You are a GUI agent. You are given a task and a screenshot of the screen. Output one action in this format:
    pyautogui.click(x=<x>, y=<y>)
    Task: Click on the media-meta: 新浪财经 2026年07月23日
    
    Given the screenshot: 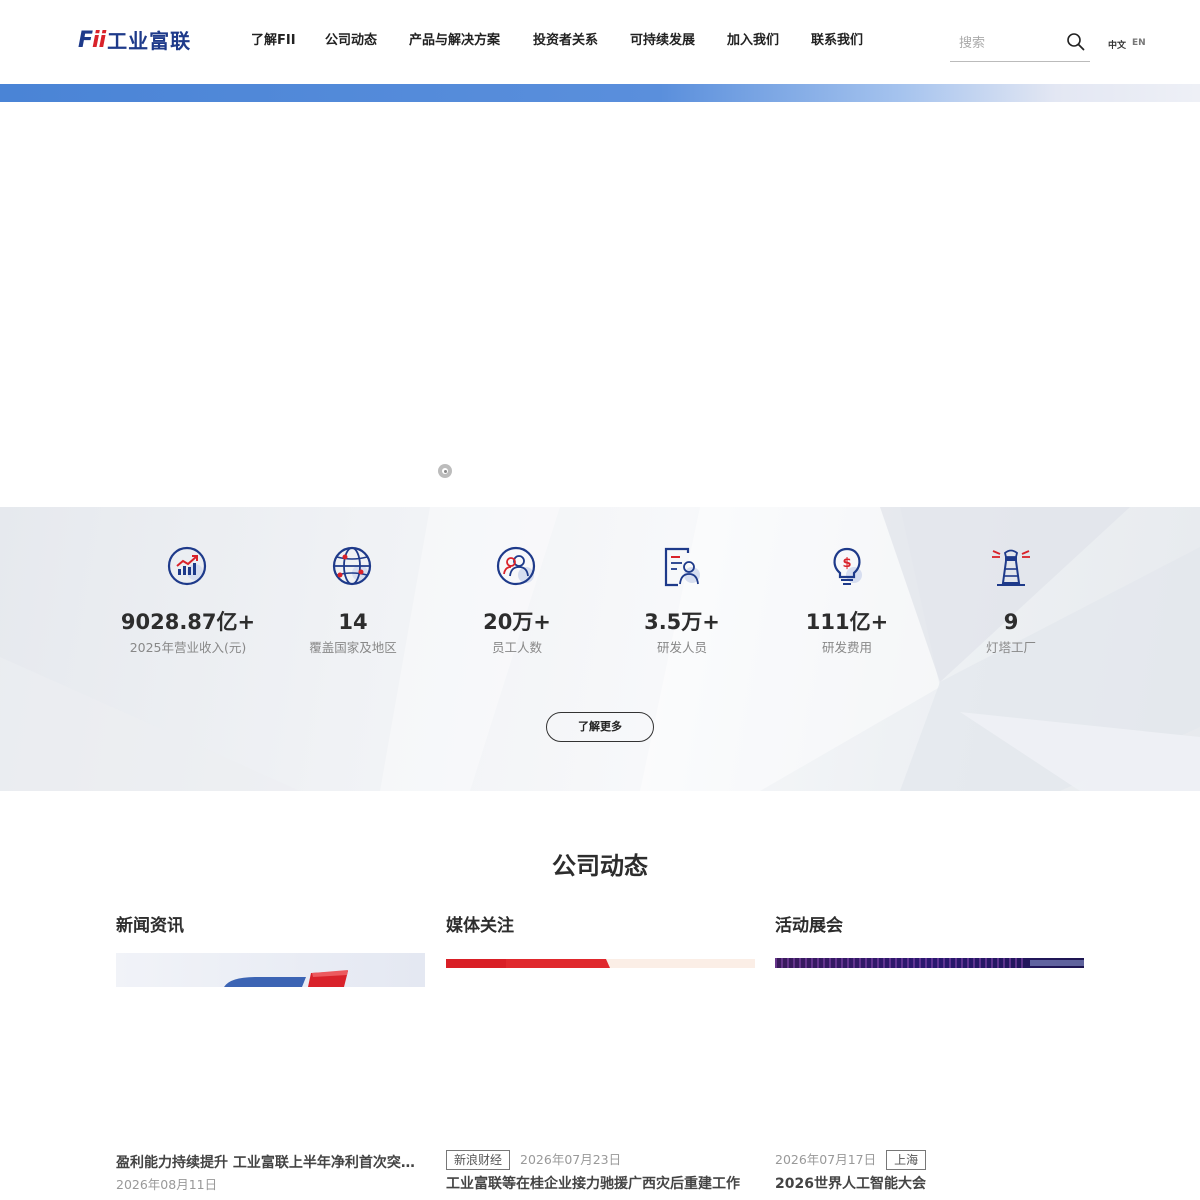 What is the action you would take?
    pyautogui.click(x=533, y=1160)
    